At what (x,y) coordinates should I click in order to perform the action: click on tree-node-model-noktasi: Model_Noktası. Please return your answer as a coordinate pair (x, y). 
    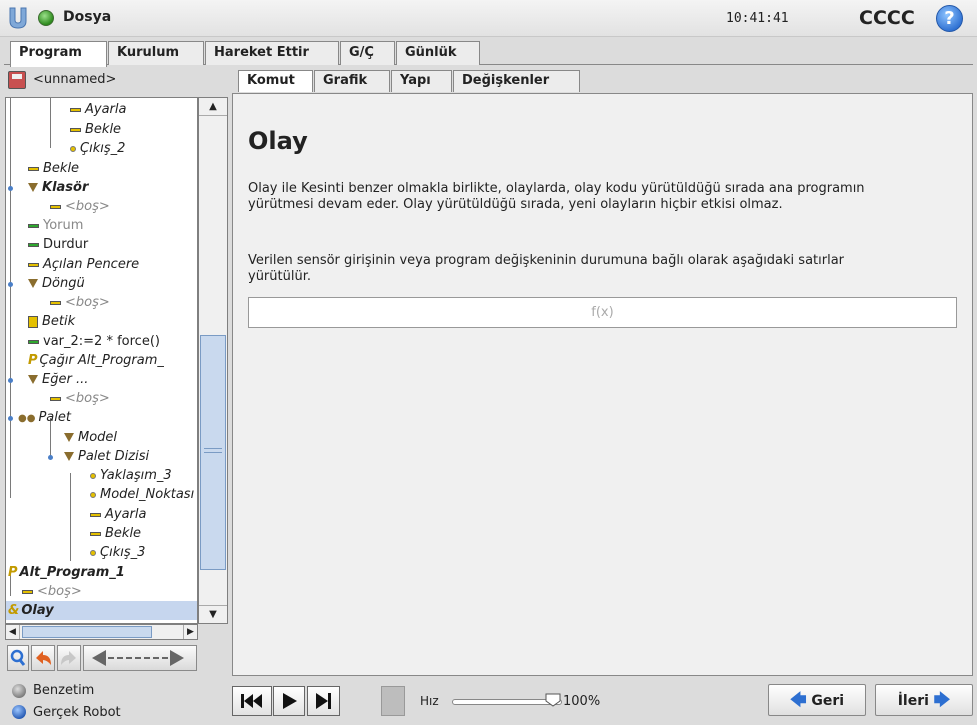
    Looking at the image, I should click on (142, 494).